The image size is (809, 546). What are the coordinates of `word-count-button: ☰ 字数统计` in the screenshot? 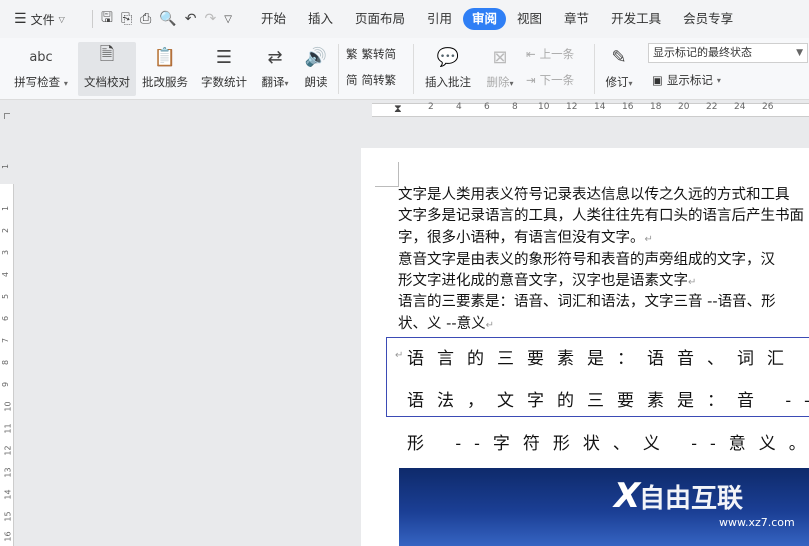 It's located at (224, 66).